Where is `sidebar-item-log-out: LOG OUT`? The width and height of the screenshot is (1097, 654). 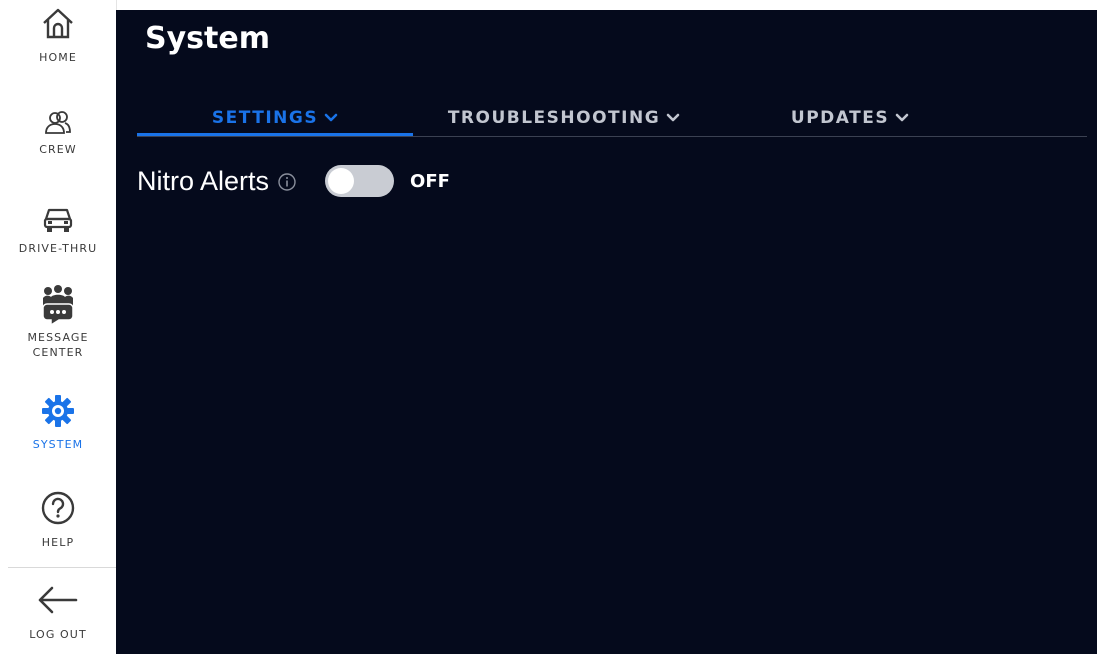 sidebar-item-log-out: LOG OUT is located at coordinates (58, 613).